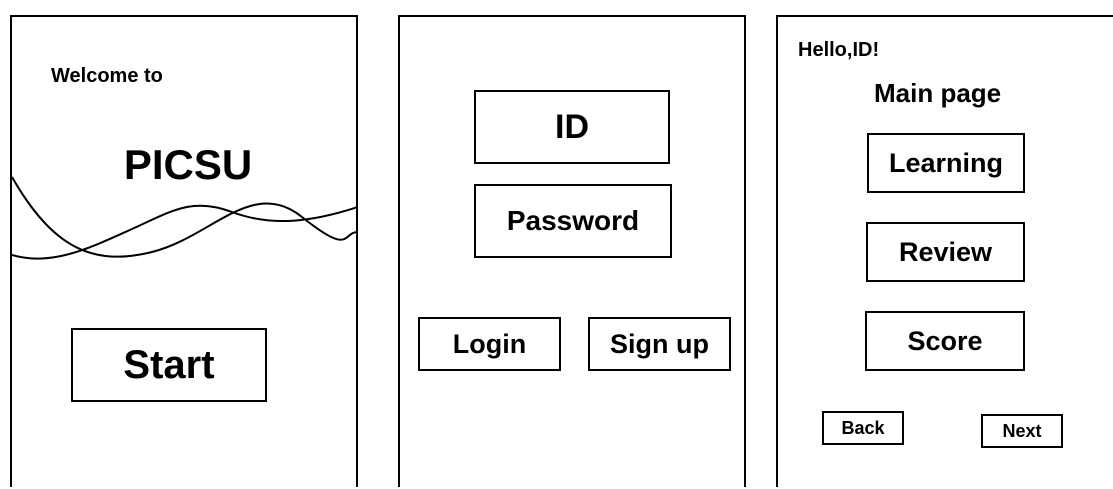  Describe the element at coordinates (945, 341) in the screenshot. I see `score-button: Score` at that location.